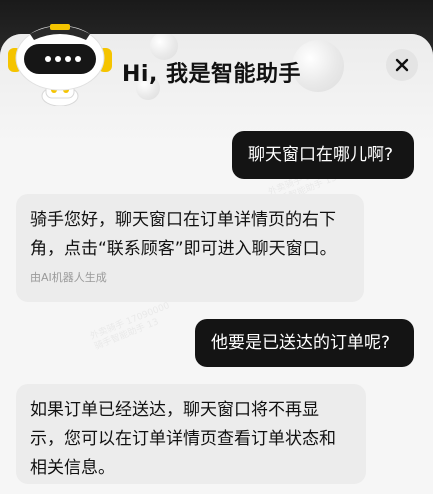 The image size is (433, 494). What do you see at coordinates (304, 343) in the screenshot?
I see `user-message: 他要是已送达的订单呢?` at bounding box center [304, 343].